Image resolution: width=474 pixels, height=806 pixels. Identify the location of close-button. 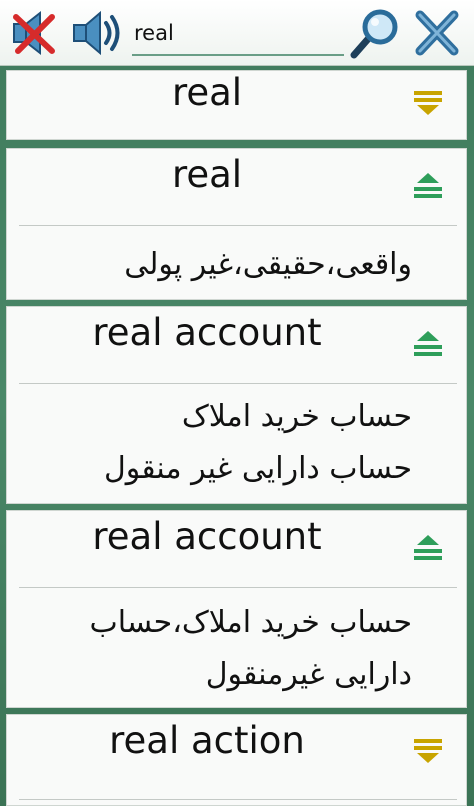
(437, 33).